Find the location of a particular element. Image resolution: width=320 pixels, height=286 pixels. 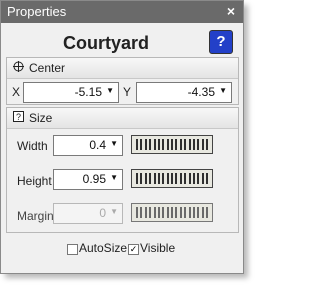

visible-label: Visible is located at coordinates (157, 248).